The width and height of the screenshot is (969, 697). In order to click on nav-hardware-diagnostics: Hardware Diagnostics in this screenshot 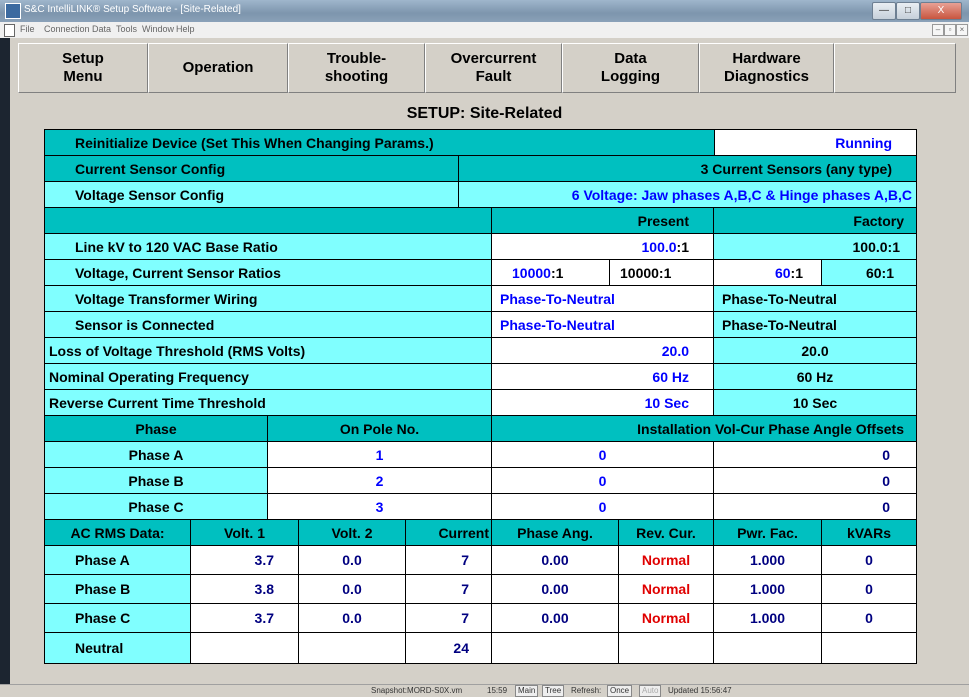, I will do `click(766, 68)`.